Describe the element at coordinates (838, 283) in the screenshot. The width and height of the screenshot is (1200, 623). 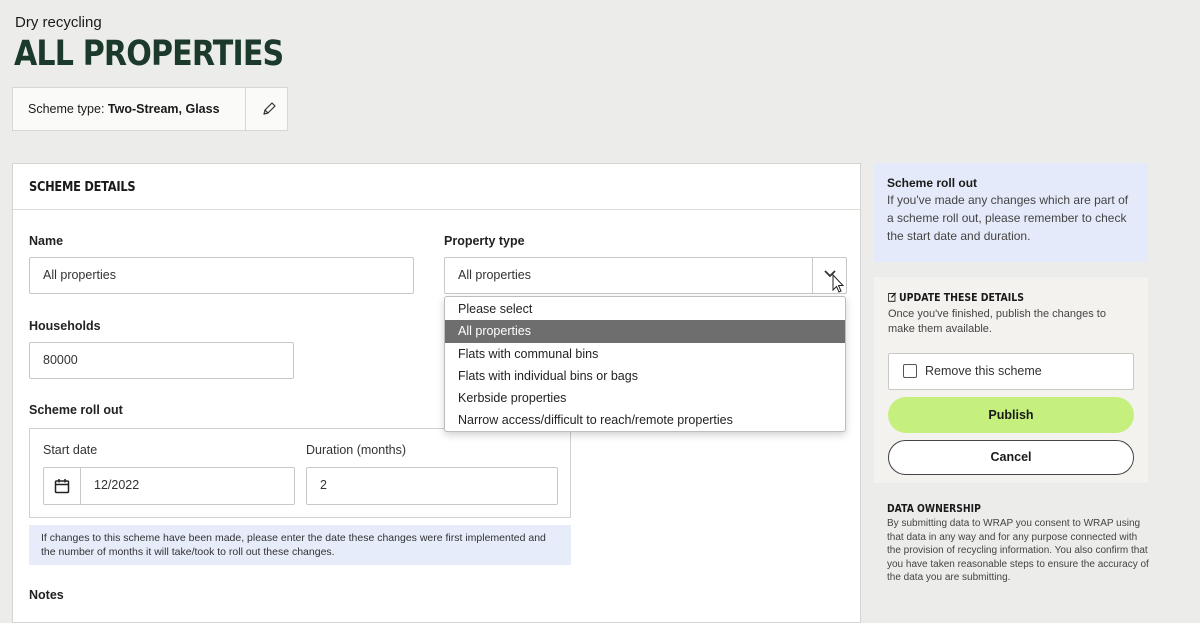
I see `mouse-cursor-icon` at that location.